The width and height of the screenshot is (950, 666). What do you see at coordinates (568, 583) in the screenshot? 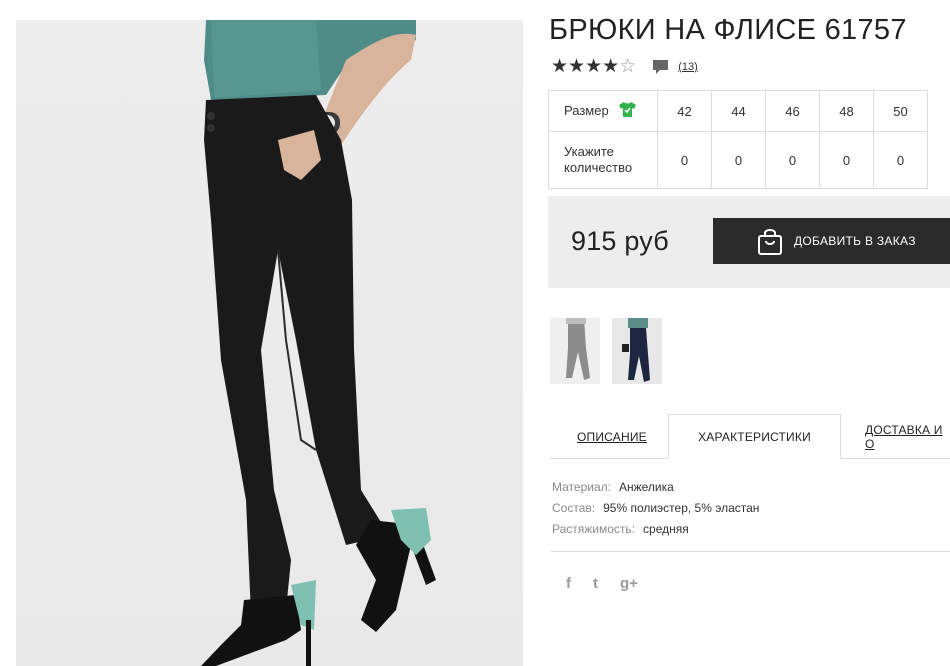
I see `facebook-icon: f` at bounding box center [568, 583].